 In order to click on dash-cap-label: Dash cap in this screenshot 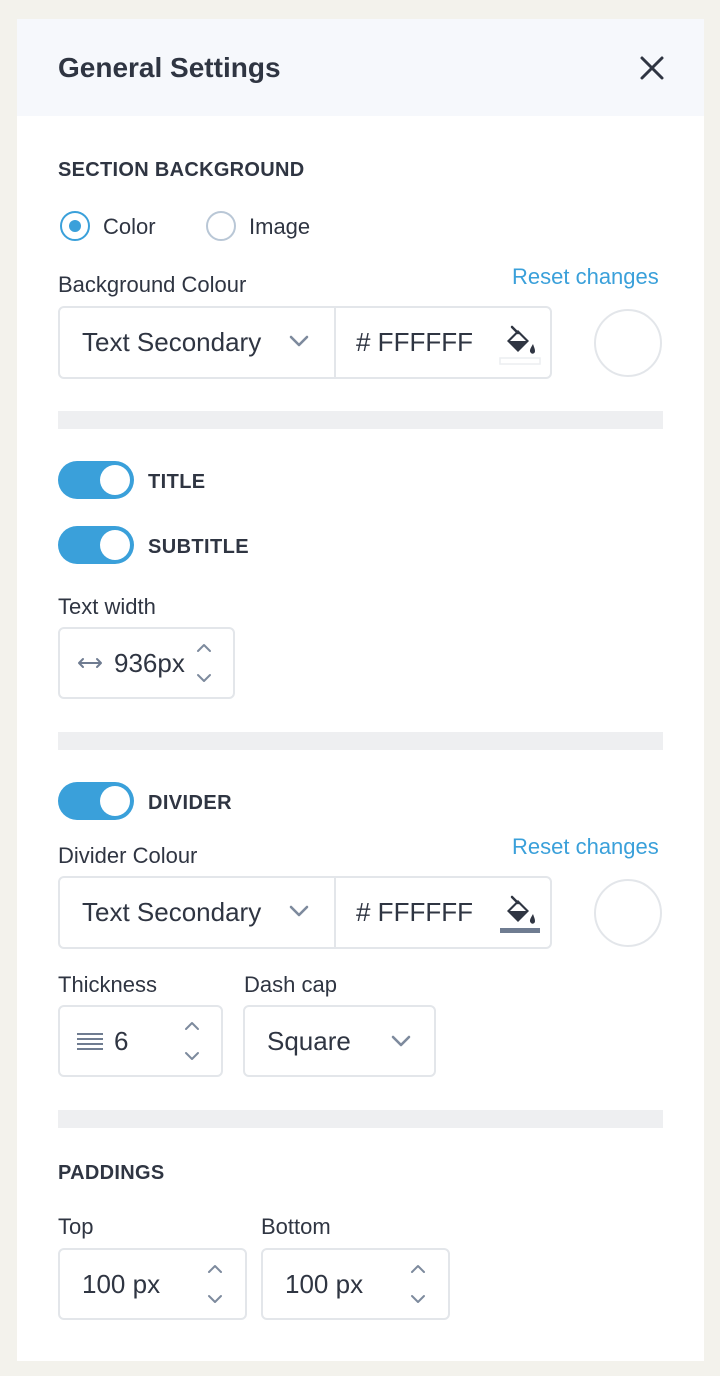, I will do `click(290, 984)`.